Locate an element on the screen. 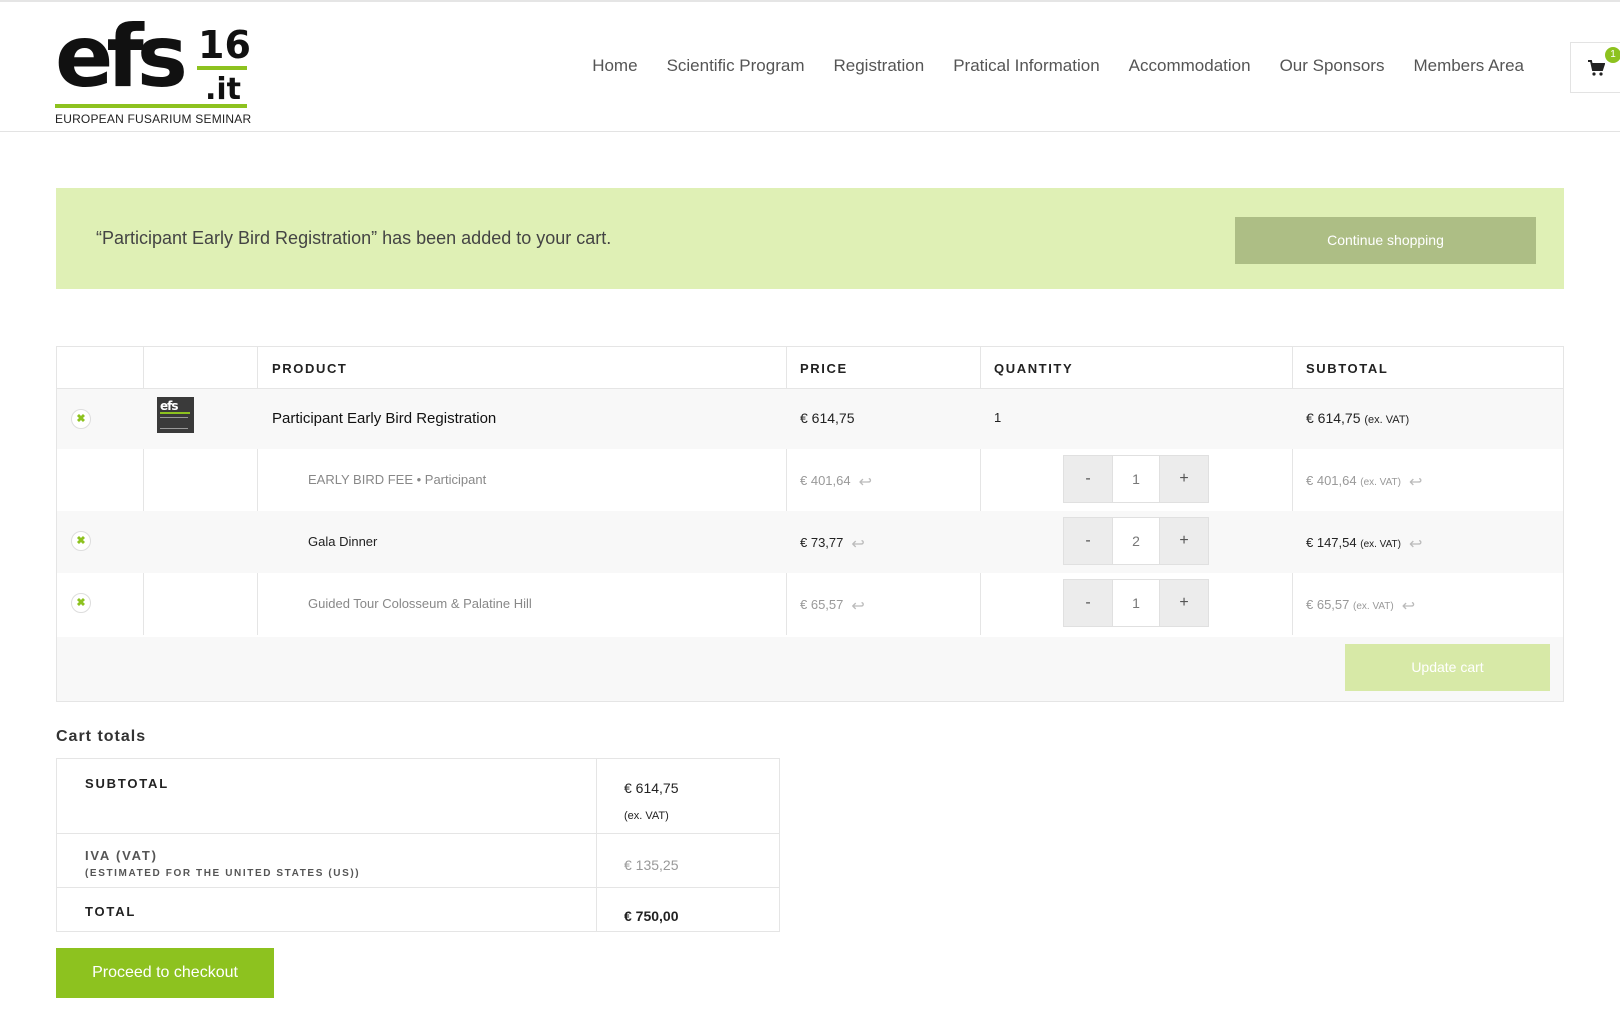 Image resolution: width=1620 pixels, height=1013 pixels. logo-accent-line is located at coordinates (222, 68).